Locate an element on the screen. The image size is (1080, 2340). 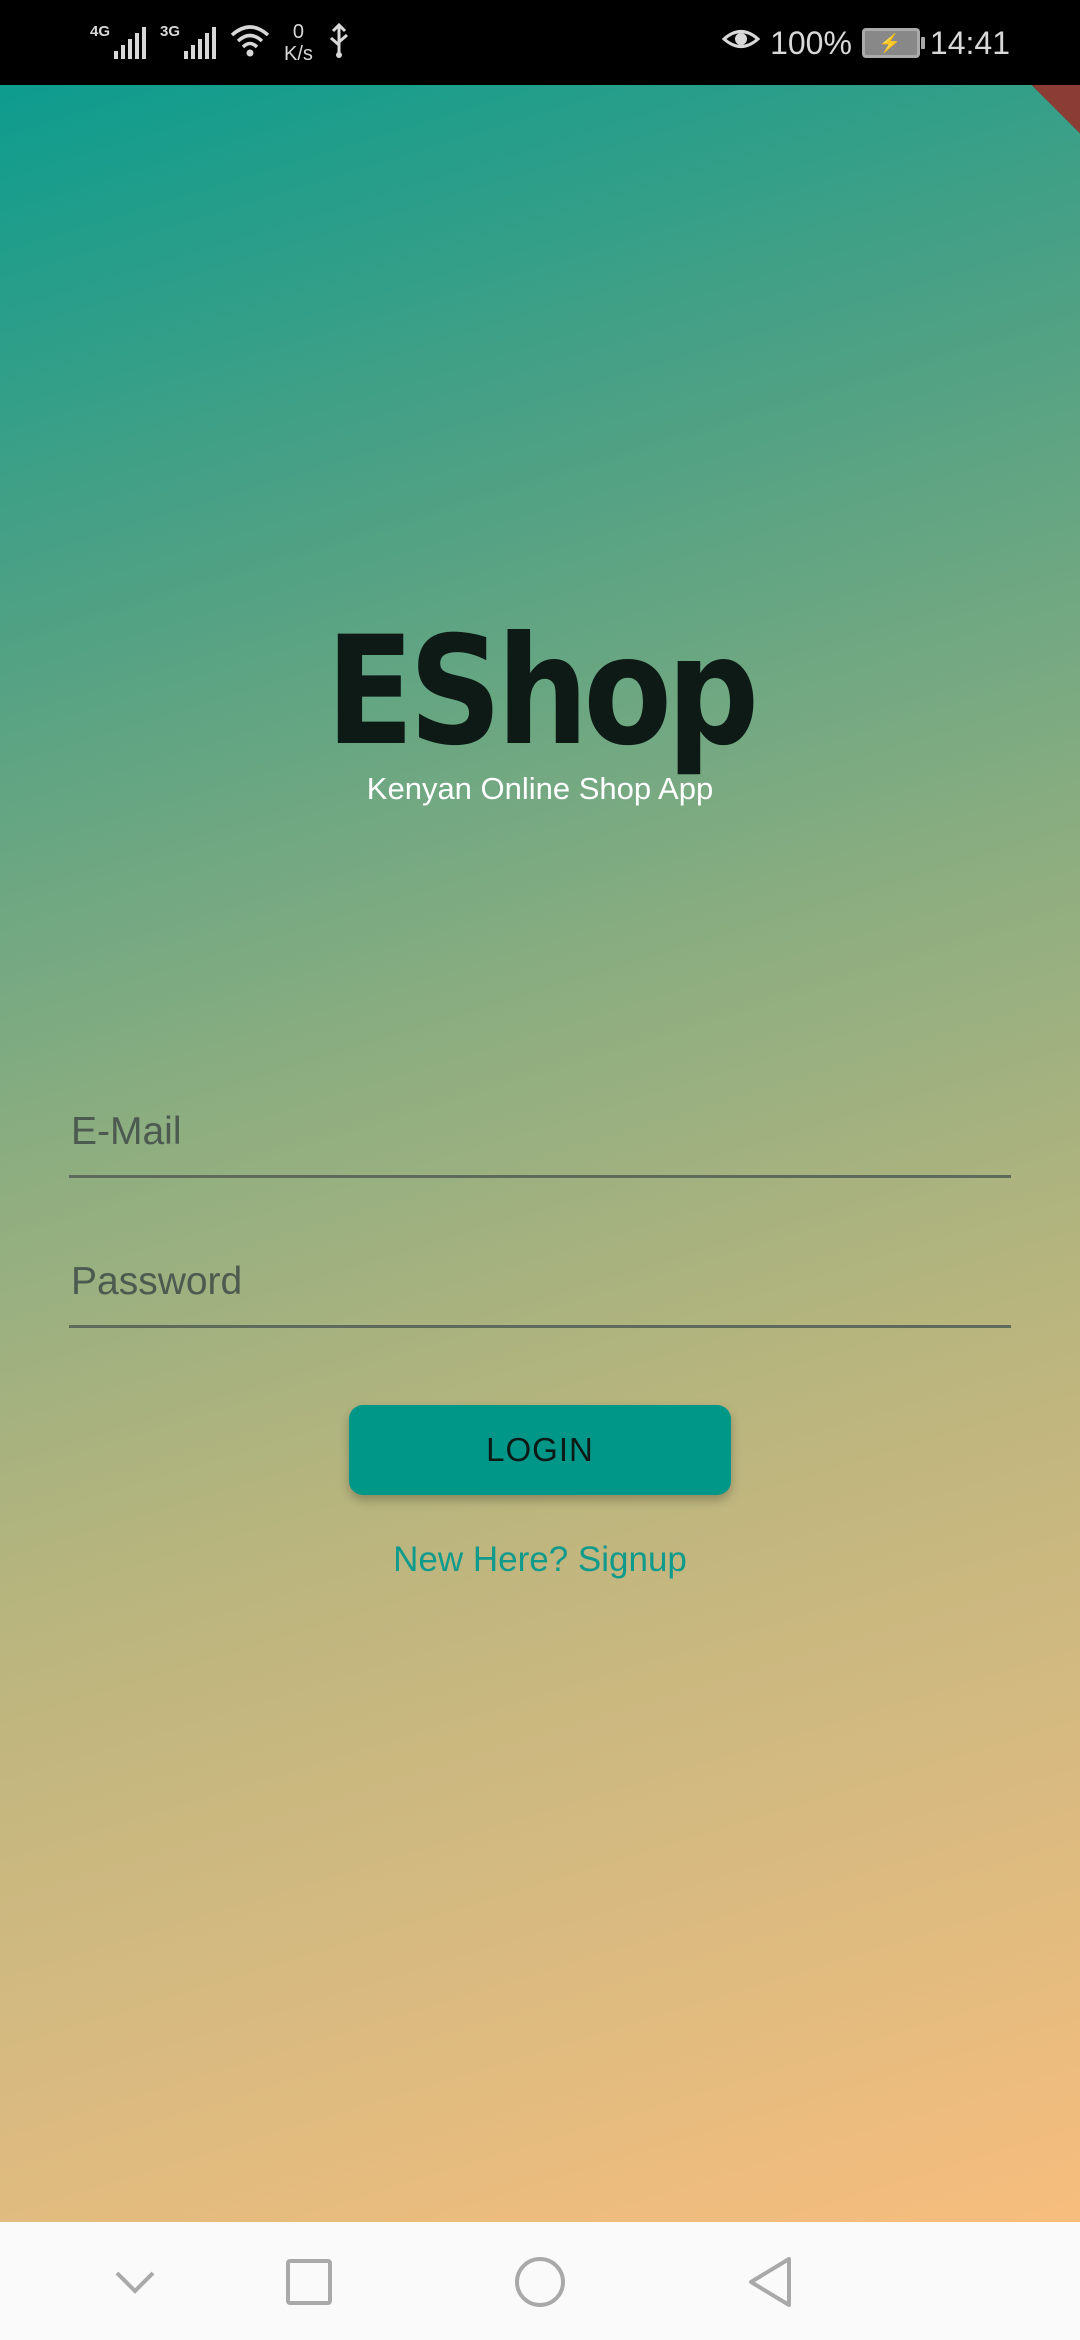
login-button: LOGIN is located at coordinates (540, 1450).